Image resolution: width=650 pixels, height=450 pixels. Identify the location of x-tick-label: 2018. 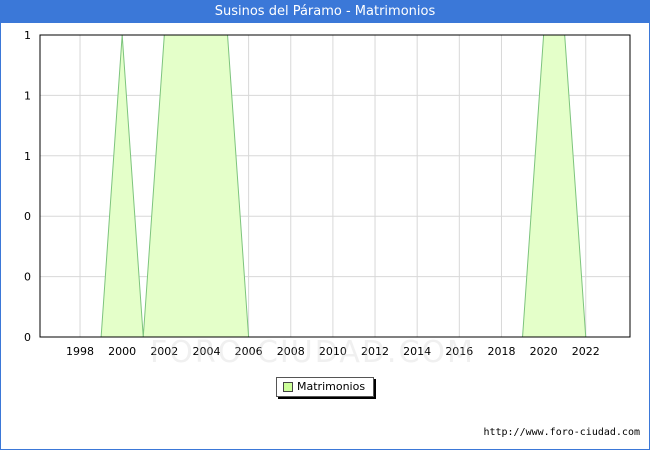
(501, 351).